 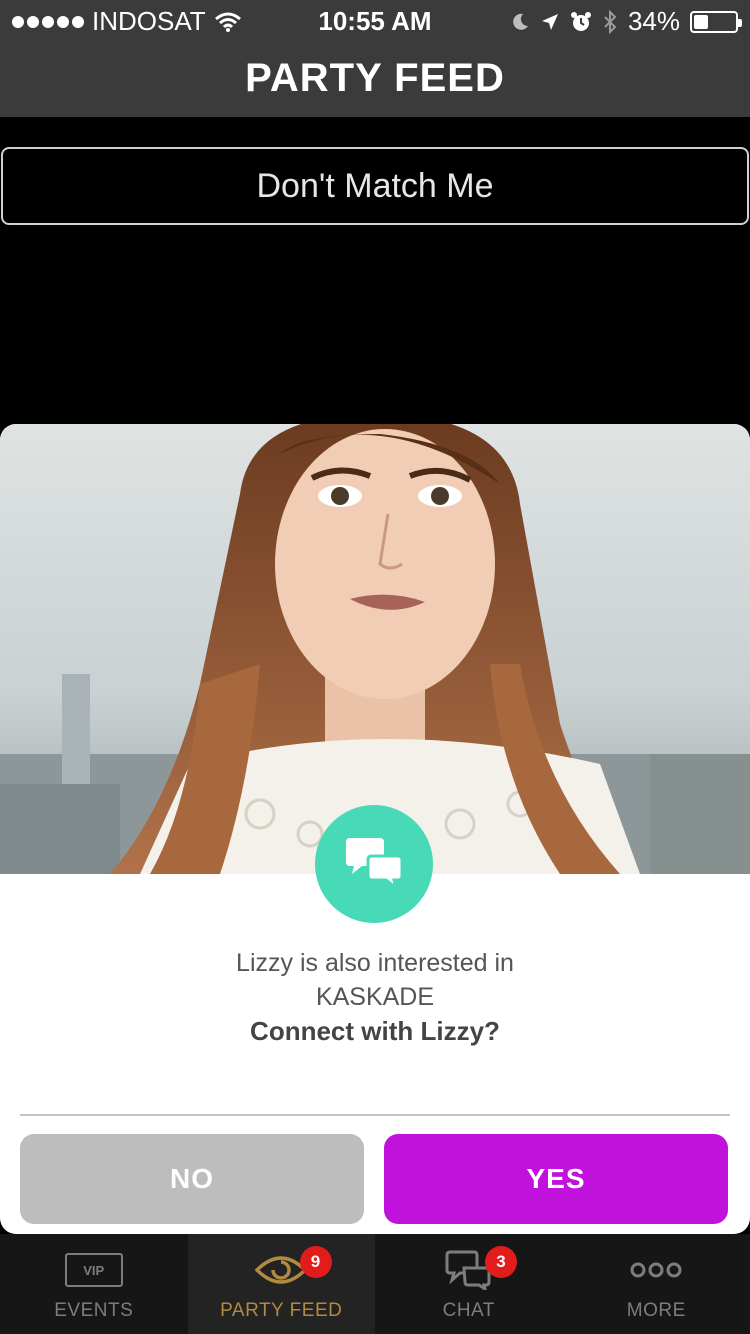 I want to click on app-header: PARTY FEED, so click(x=375, y=78).